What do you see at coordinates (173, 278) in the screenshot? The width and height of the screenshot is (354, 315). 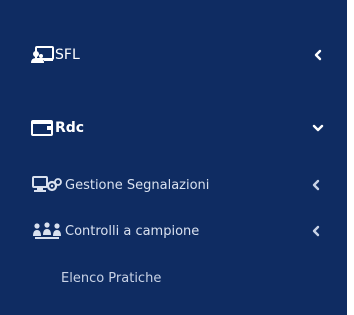 I see `sidebar-subitem-elenco-pratiche: Elenco Pratiche` at bounding box center [173, 278].